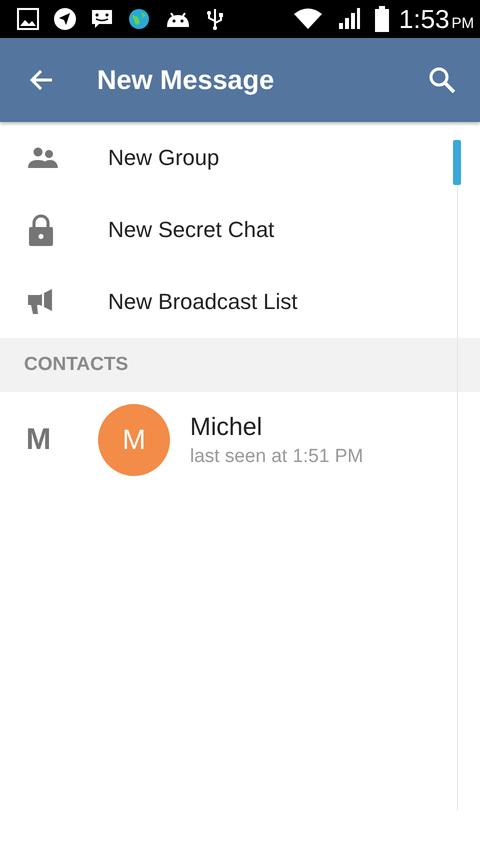  I want to click on search-button, so click(442, 80).